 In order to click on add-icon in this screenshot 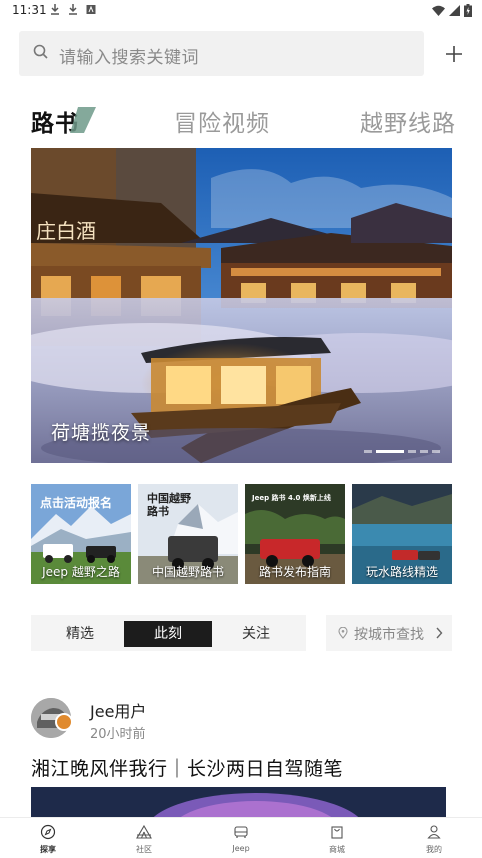, I will do `click(454, 54)`.